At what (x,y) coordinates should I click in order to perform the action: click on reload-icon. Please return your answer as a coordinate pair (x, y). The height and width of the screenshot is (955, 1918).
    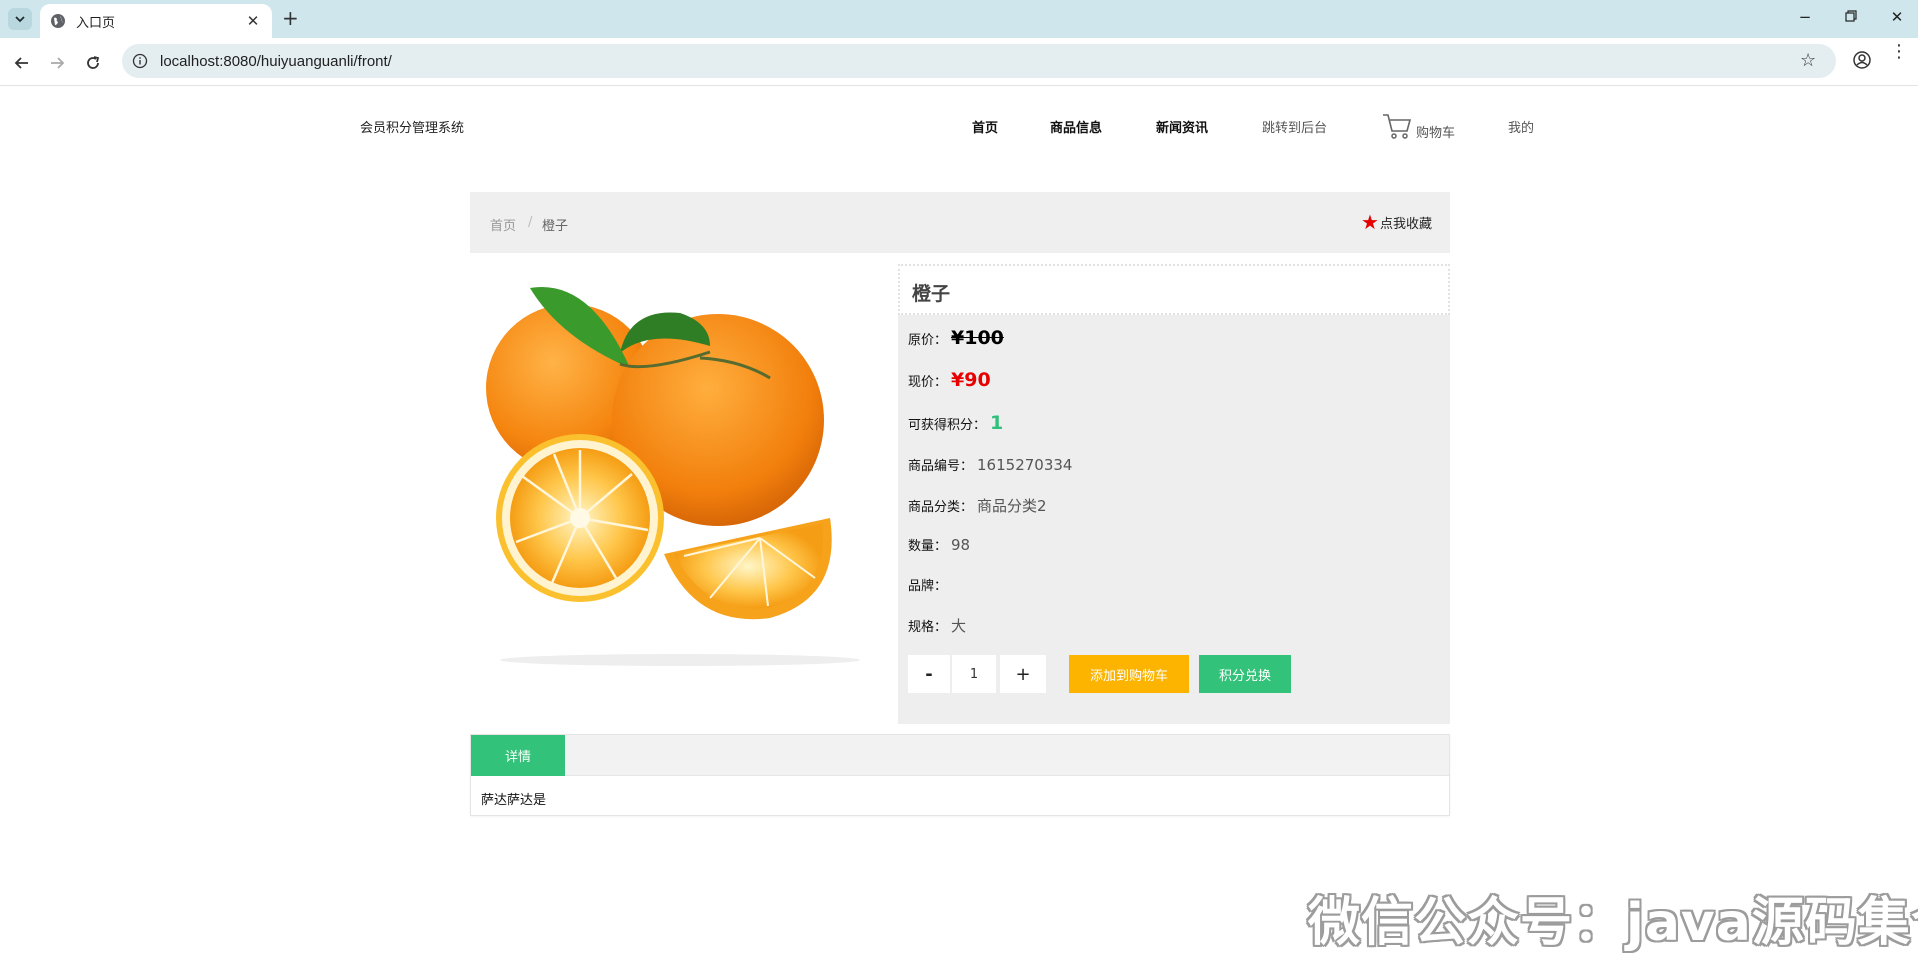
    Looking at the image, I should click on (93, 63).